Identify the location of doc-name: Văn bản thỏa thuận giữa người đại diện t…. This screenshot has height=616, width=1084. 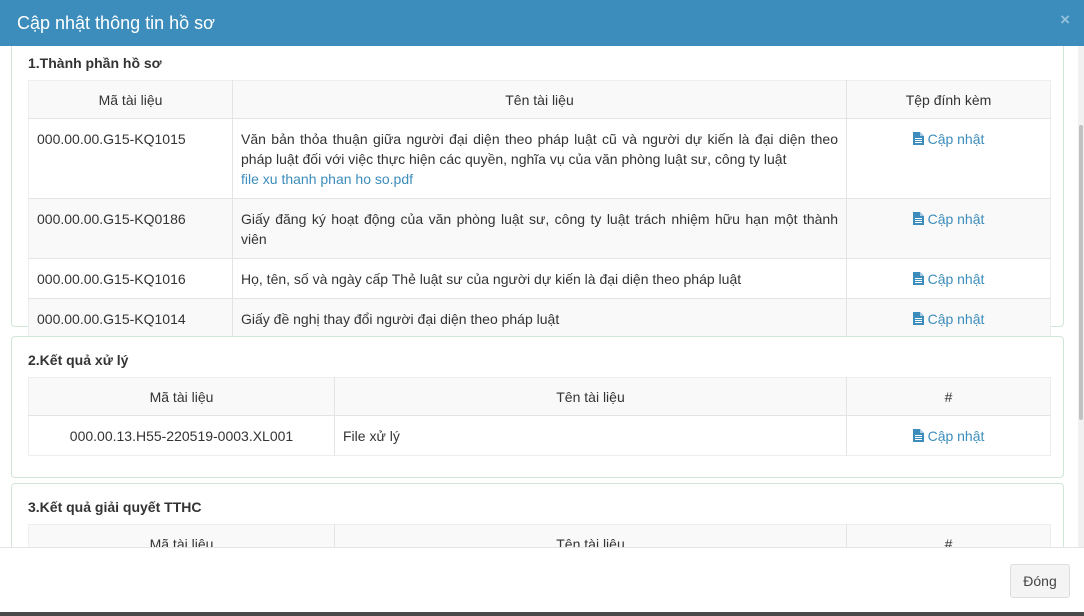
(539, 149).